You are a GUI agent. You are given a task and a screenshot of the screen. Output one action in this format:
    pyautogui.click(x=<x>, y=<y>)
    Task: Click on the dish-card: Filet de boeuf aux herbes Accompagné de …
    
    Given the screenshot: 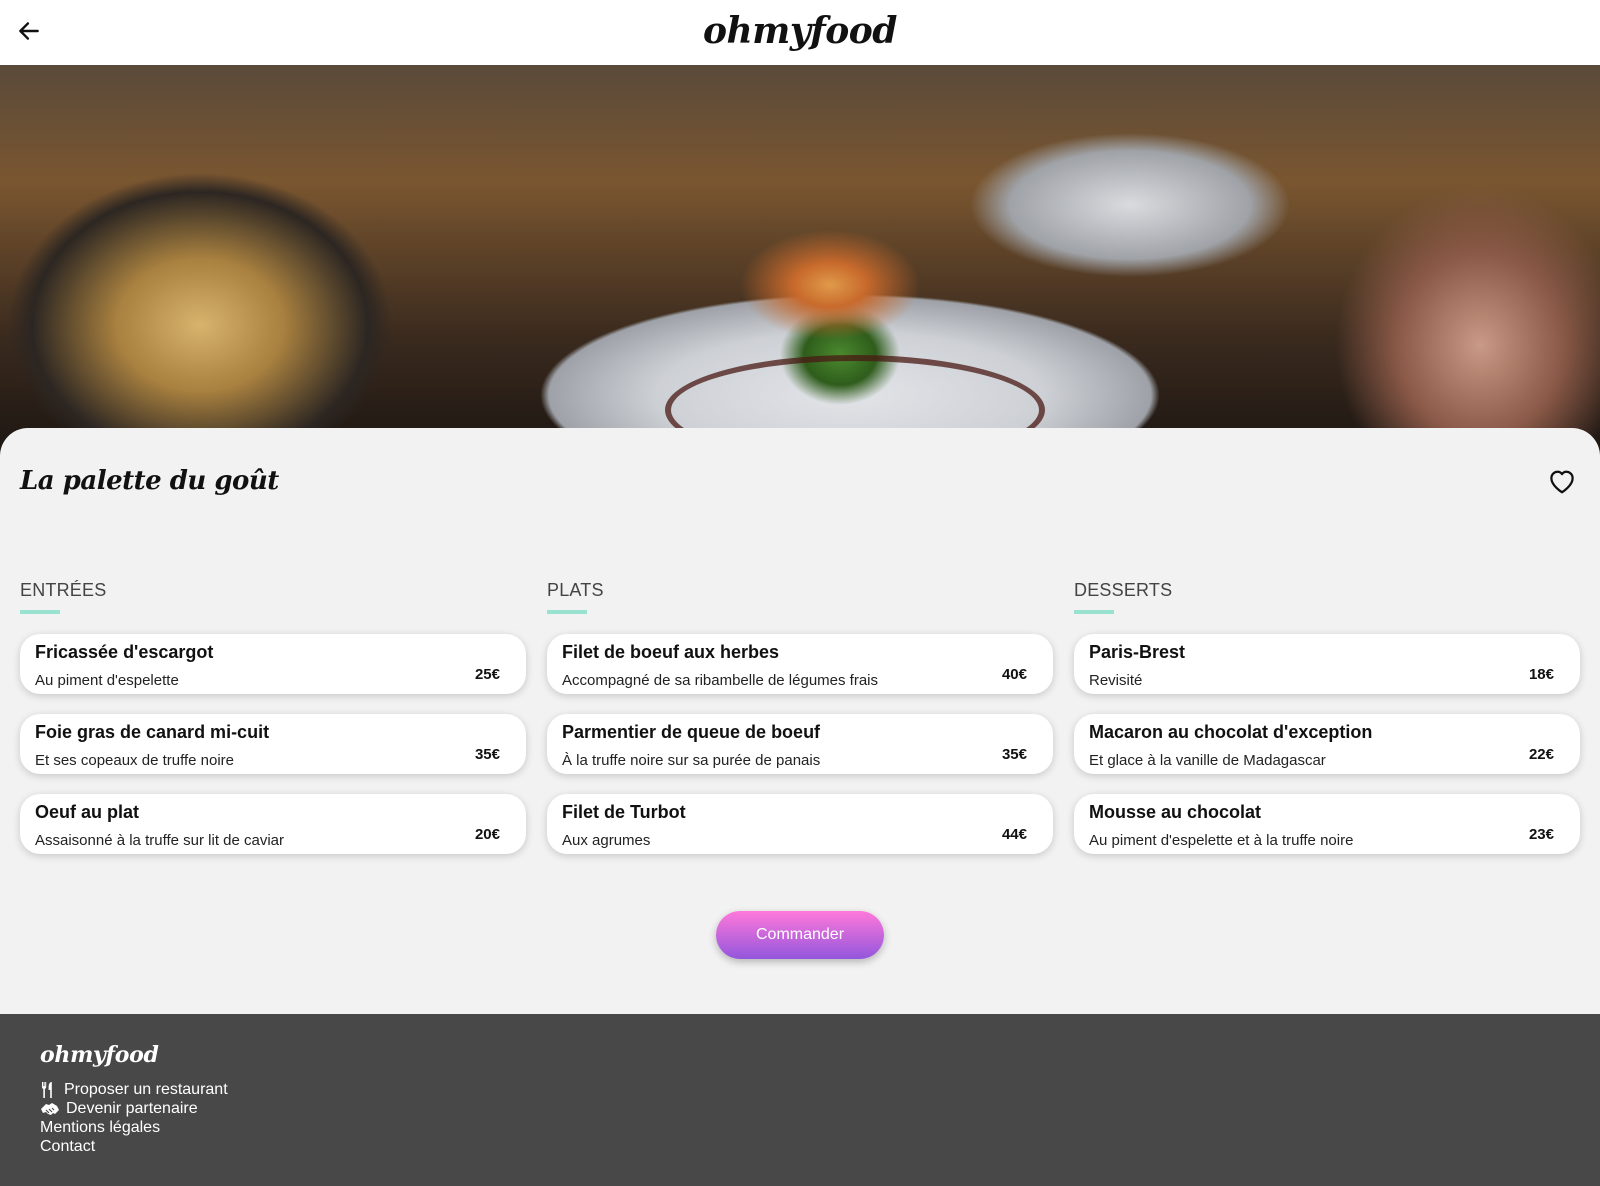 What is the action you would take?
    pyautogui.click(x=800, y=664)
    